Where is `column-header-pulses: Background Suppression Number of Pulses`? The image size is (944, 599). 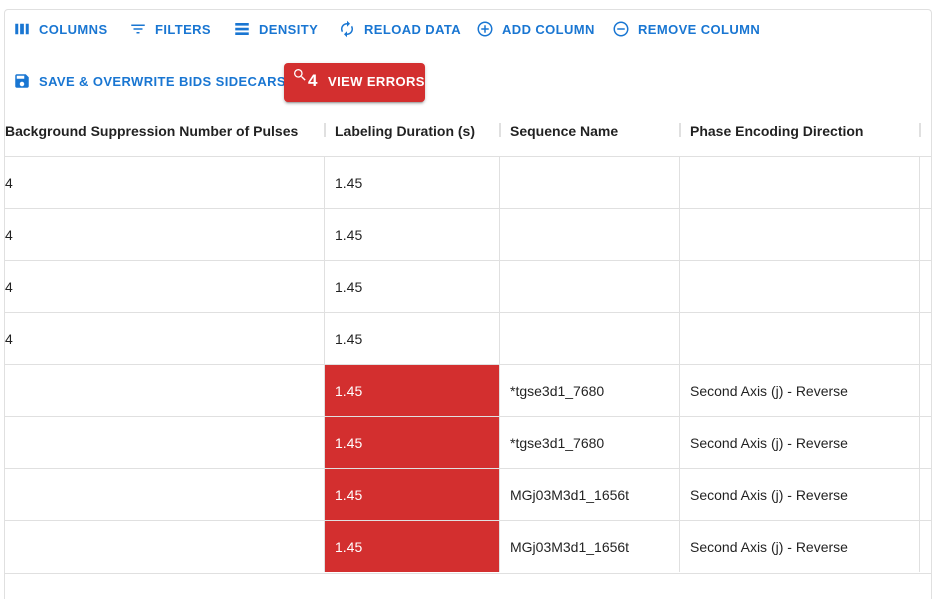
column-header-pulses: Background Suppression Number of Pulses is located at coordinates (164, 131).